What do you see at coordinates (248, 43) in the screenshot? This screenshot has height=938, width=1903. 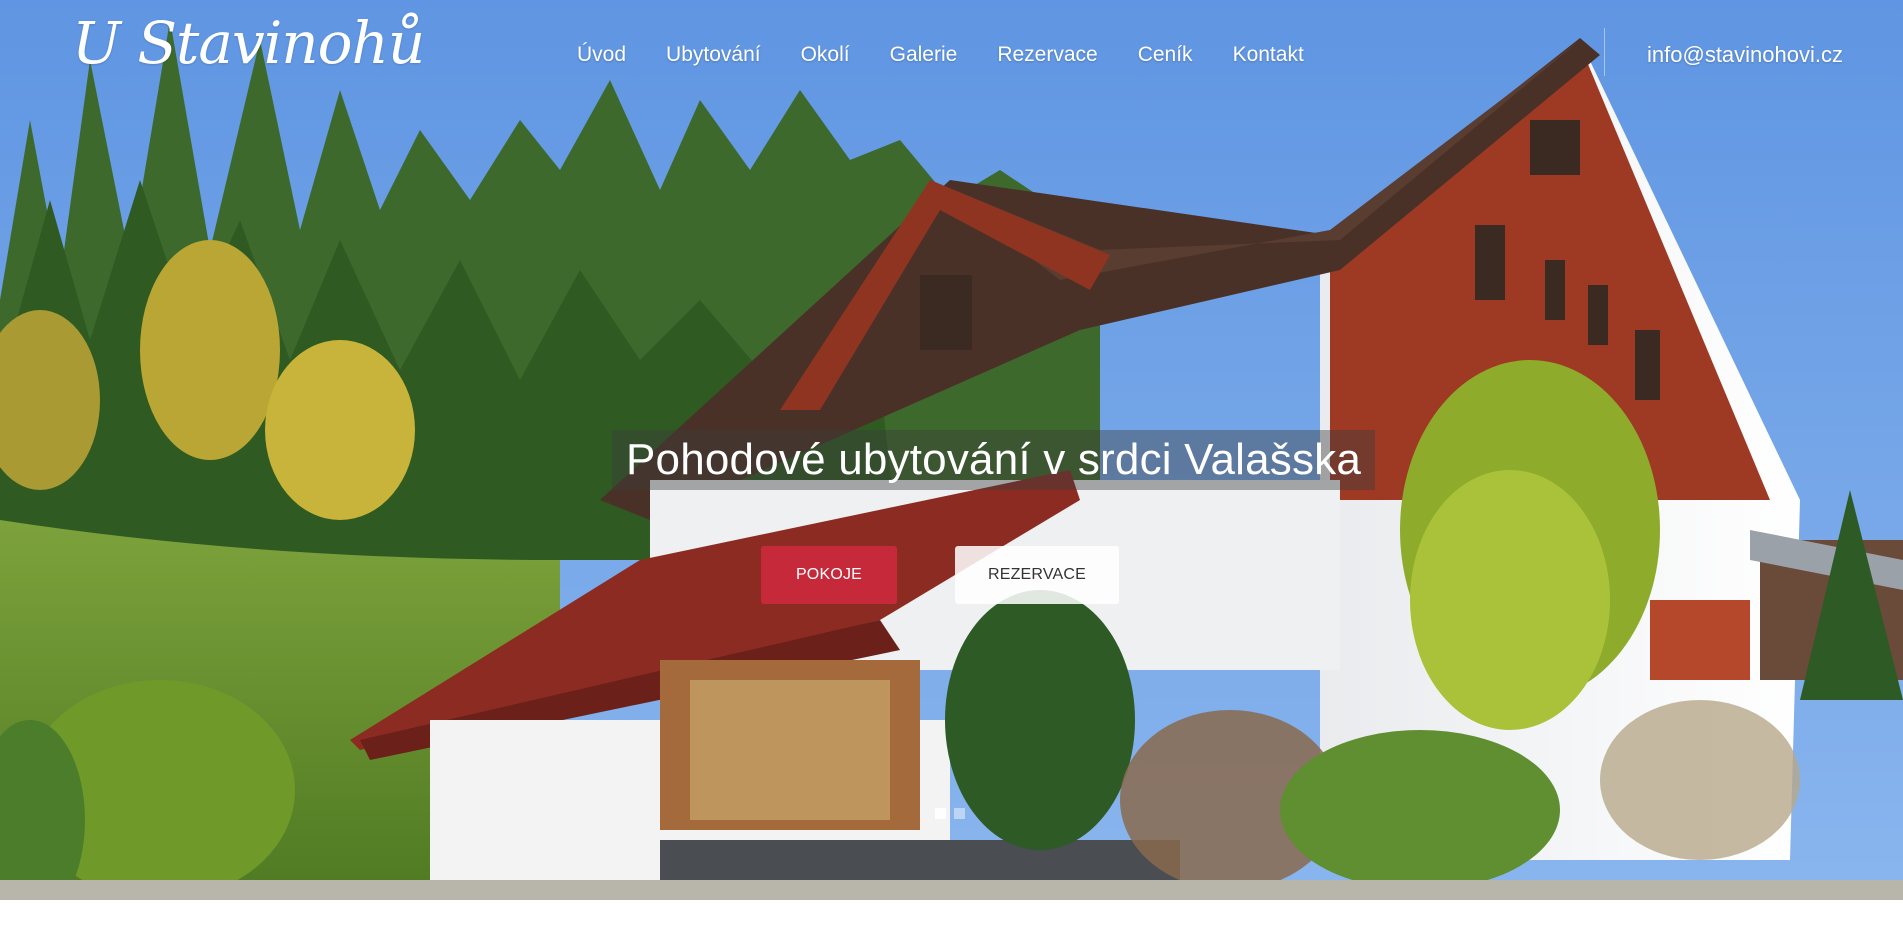 I see `site-logo: U Stavinohů` at bounding box center [248, 43].